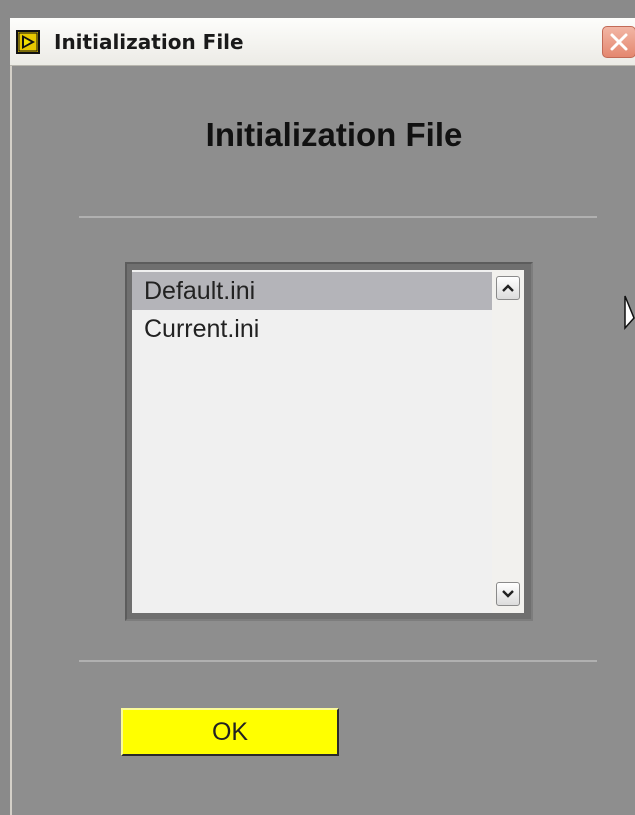 The width and height of the screenshot is (635, 815). What do you see at coordinates (312, 329) in the screenshot?
I see `list-item-current-ini: Current.ini` at bounding box center [312, 329].